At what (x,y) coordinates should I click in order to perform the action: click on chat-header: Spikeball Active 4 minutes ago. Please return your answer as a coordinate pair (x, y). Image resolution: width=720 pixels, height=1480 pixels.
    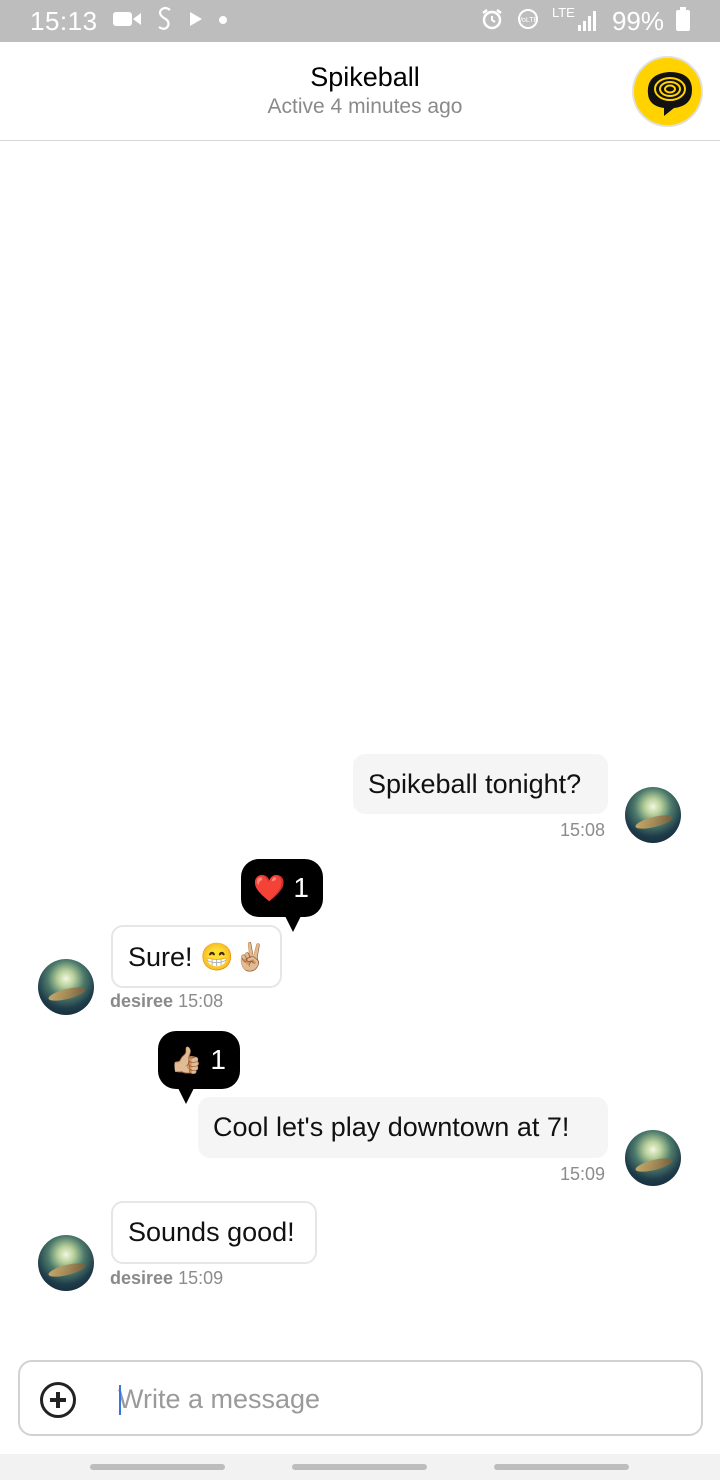
    Looking at the image, I should click on (360, 91).